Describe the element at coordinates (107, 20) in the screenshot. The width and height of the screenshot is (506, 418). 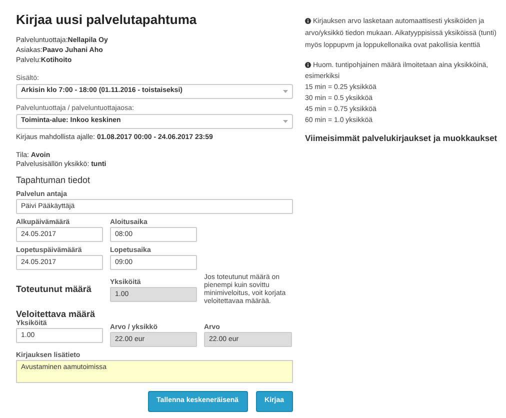
I see `page-title: Kirjaa uusi palvelutapahtuma` at that location.